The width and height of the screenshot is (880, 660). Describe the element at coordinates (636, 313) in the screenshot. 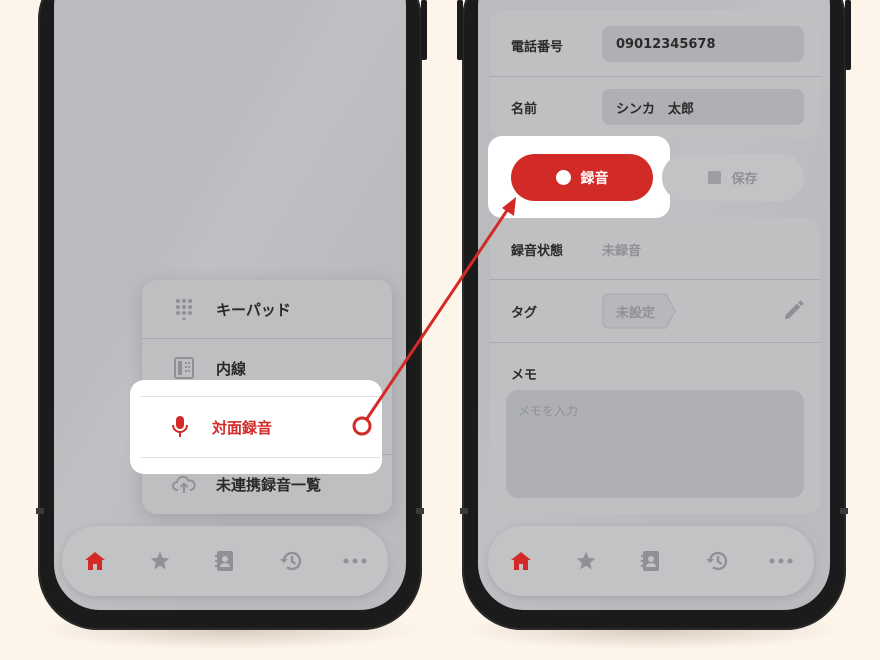

I see `tag-value: 未設定` at that location.